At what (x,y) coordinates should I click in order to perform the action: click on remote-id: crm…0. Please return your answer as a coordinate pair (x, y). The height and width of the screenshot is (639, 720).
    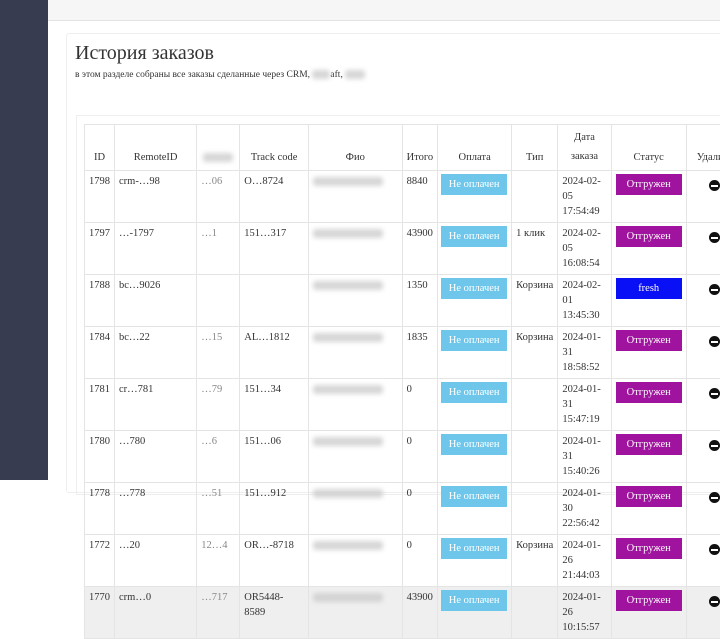
    Looking at the image, I should click on (156, 613).